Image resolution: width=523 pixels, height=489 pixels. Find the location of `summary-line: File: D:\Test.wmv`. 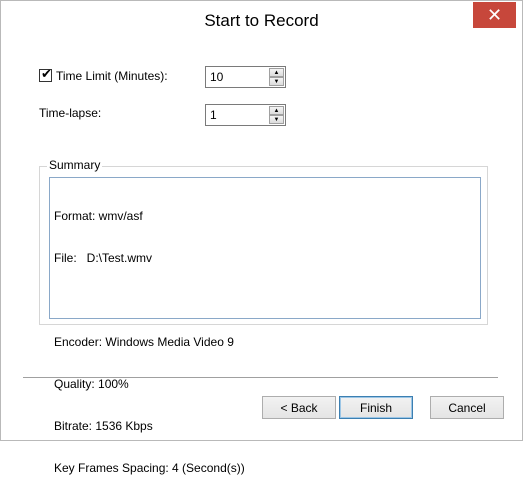

summary-line: File: D:\Test.wmv is located at coordinates (103, 258).